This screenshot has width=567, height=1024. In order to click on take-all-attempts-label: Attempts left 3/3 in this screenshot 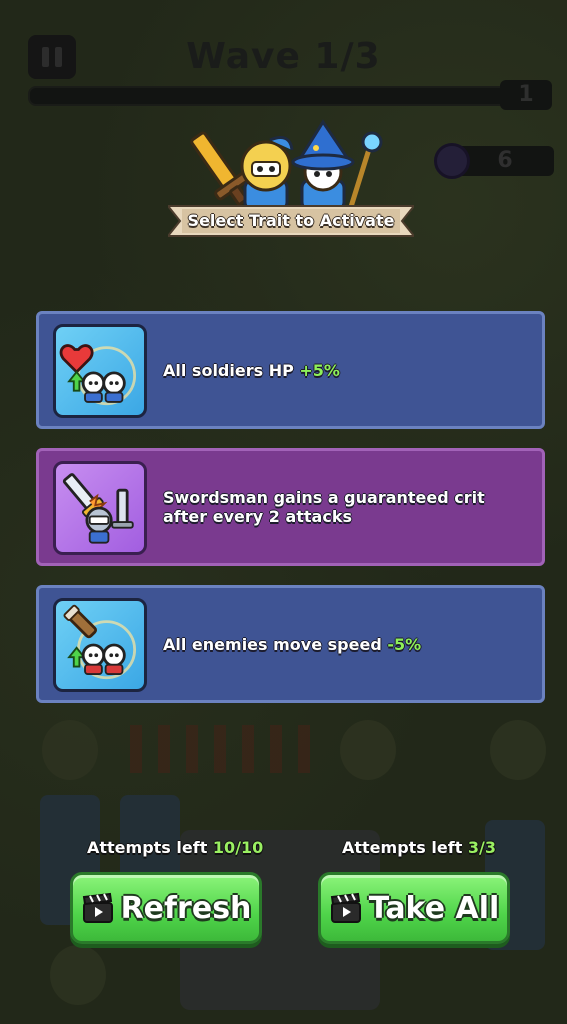, I will do `click(419, 847)`.